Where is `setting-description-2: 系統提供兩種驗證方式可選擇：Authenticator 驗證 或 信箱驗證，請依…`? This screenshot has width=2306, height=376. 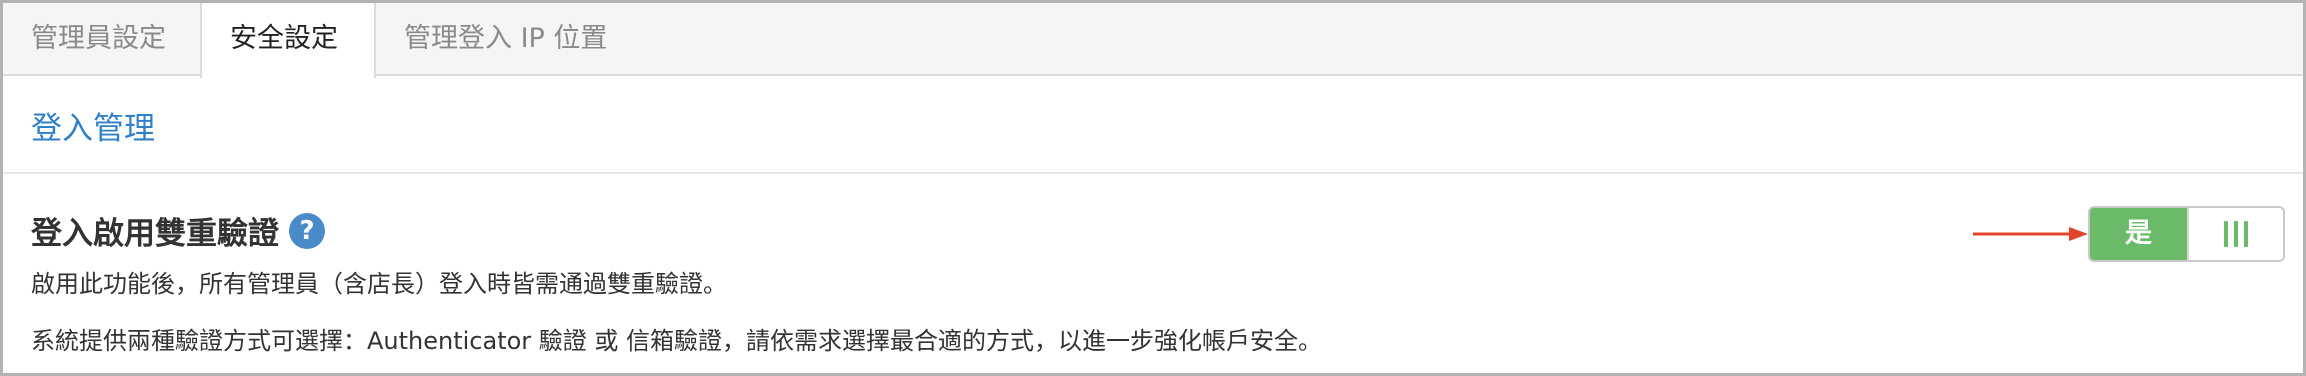
setting-description-2: 系統提供兩種驗證方式可選擇：Authenticator 驗證 或 信箱驗證，請依… is located at coordinates (677, 341).